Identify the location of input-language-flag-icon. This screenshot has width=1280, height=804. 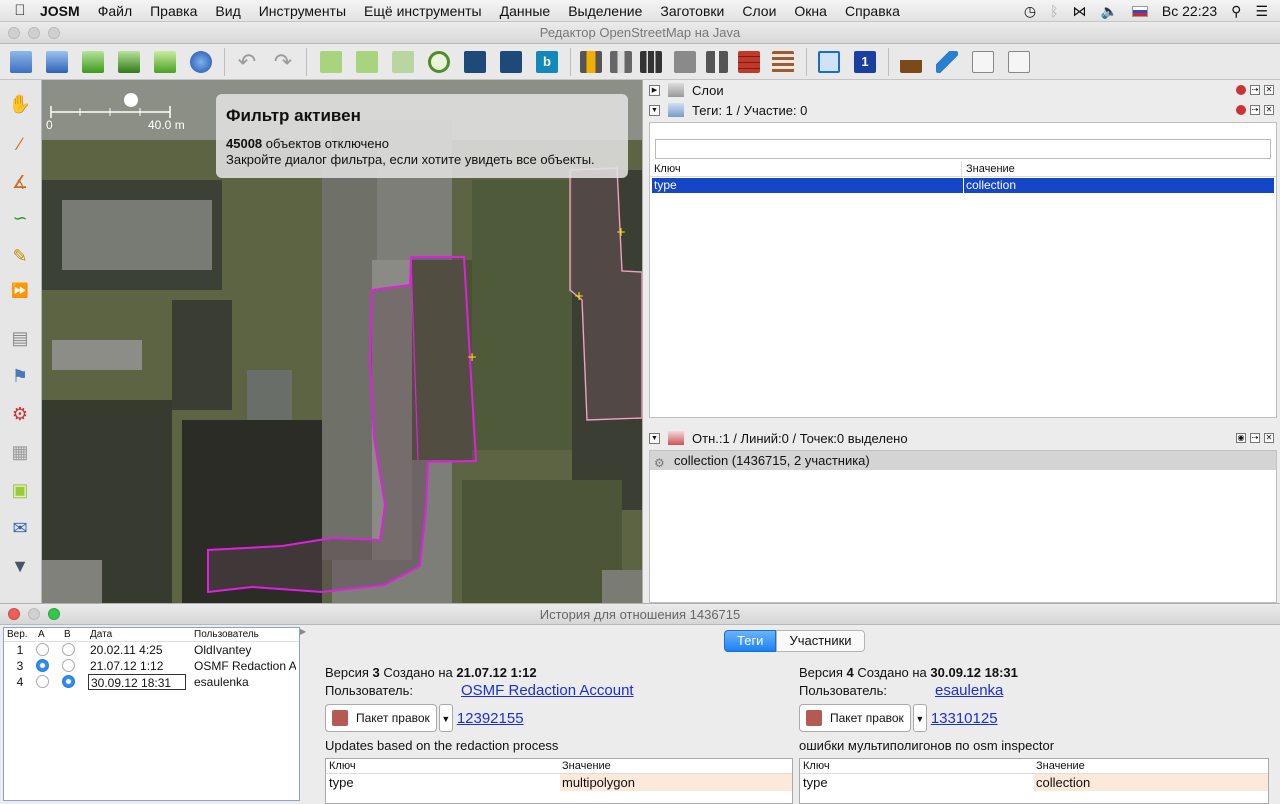
(1139, 11).